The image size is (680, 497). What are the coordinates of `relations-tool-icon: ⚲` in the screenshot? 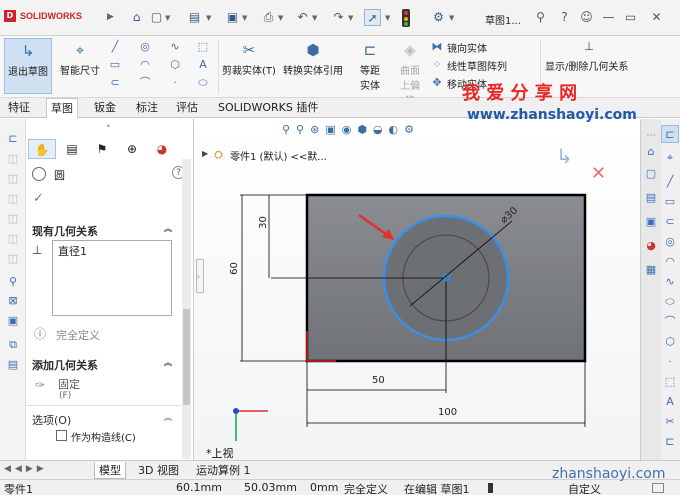 It's located at (13, 282).